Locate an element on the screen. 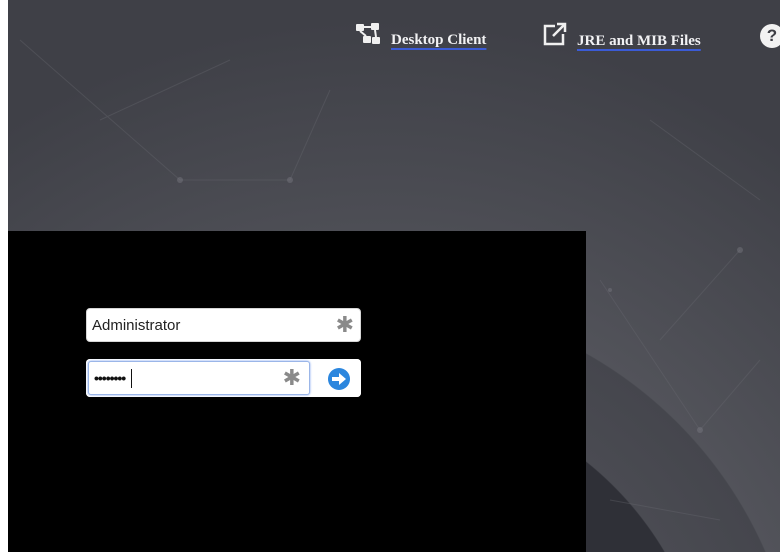 Image resolution: width=780 pixels, height=552 pixels. jre-mib-files-link: JRE and MIB Files is located at coordinates (621, 37).